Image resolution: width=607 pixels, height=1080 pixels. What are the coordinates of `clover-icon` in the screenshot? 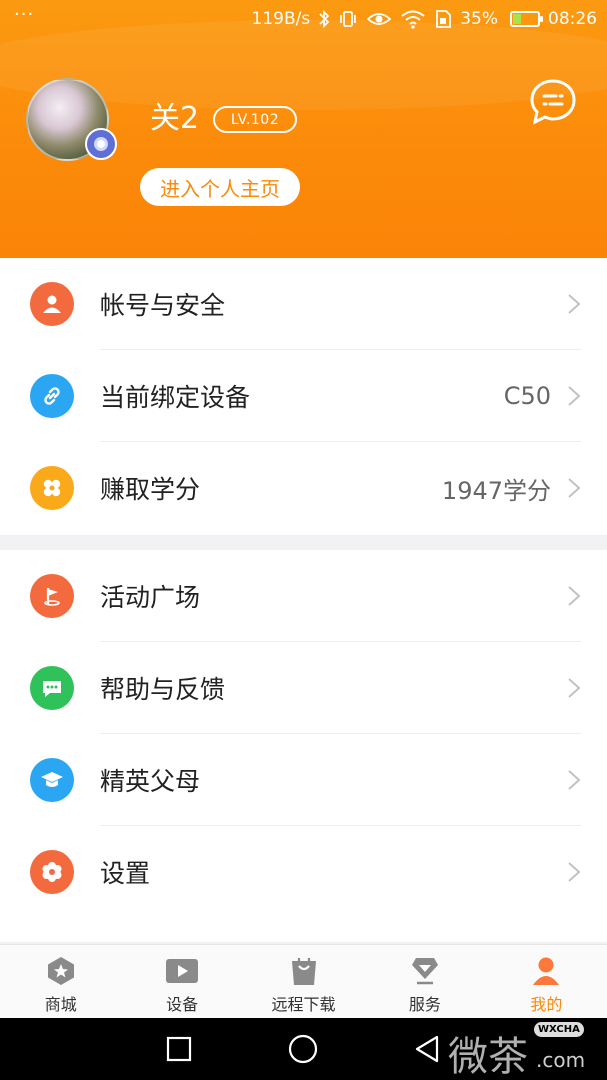 It's located at (52, 488).